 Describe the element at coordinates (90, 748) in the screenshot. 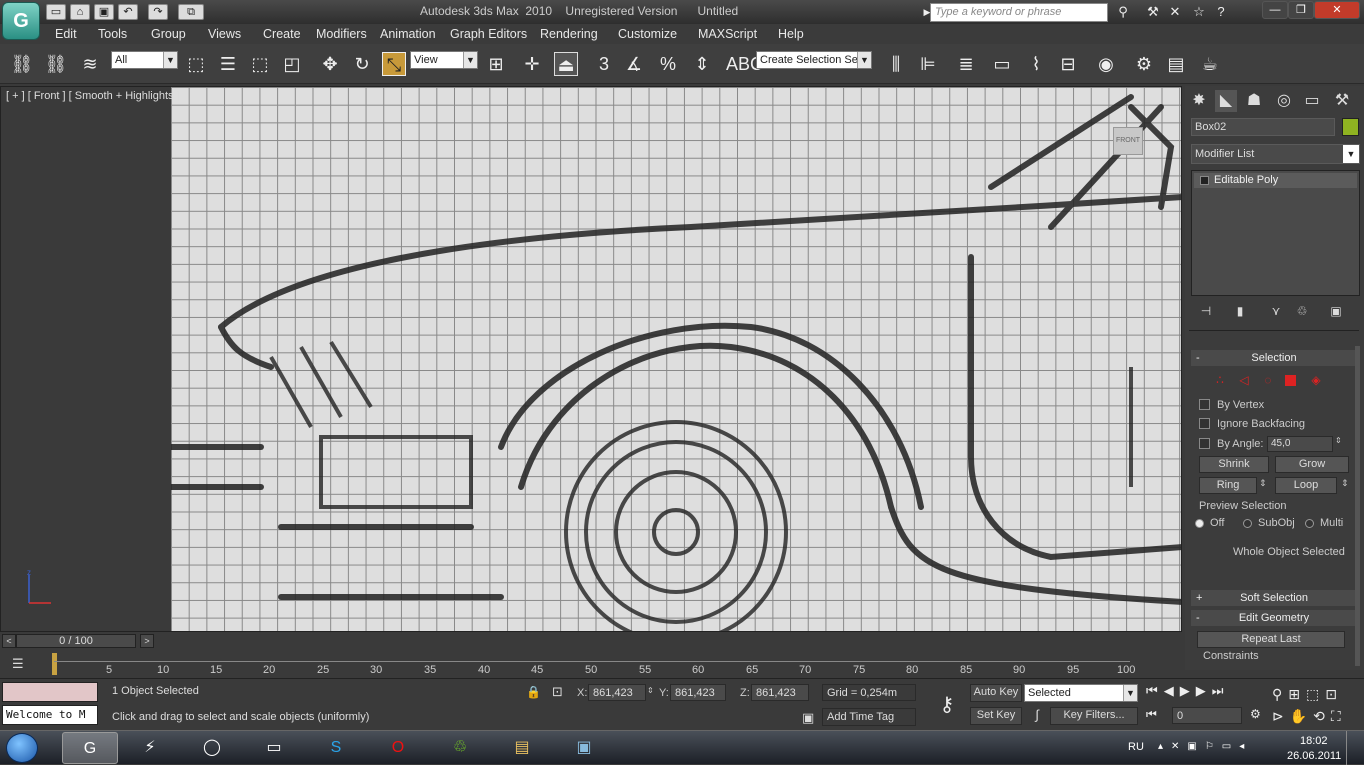

I see `3dsmax-taskbar-icon: G` at that location.